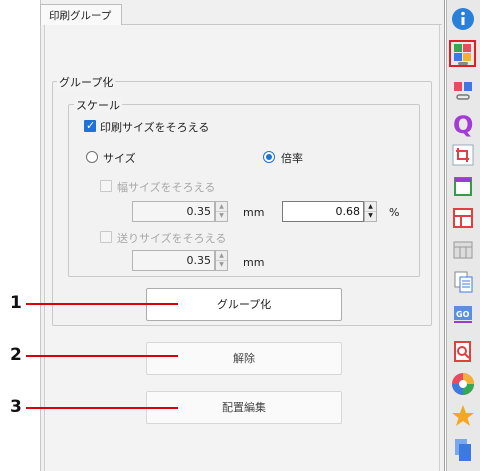 The image size is (480, 471). I want to click on ratio-unit-label: %, so click(394, 212).